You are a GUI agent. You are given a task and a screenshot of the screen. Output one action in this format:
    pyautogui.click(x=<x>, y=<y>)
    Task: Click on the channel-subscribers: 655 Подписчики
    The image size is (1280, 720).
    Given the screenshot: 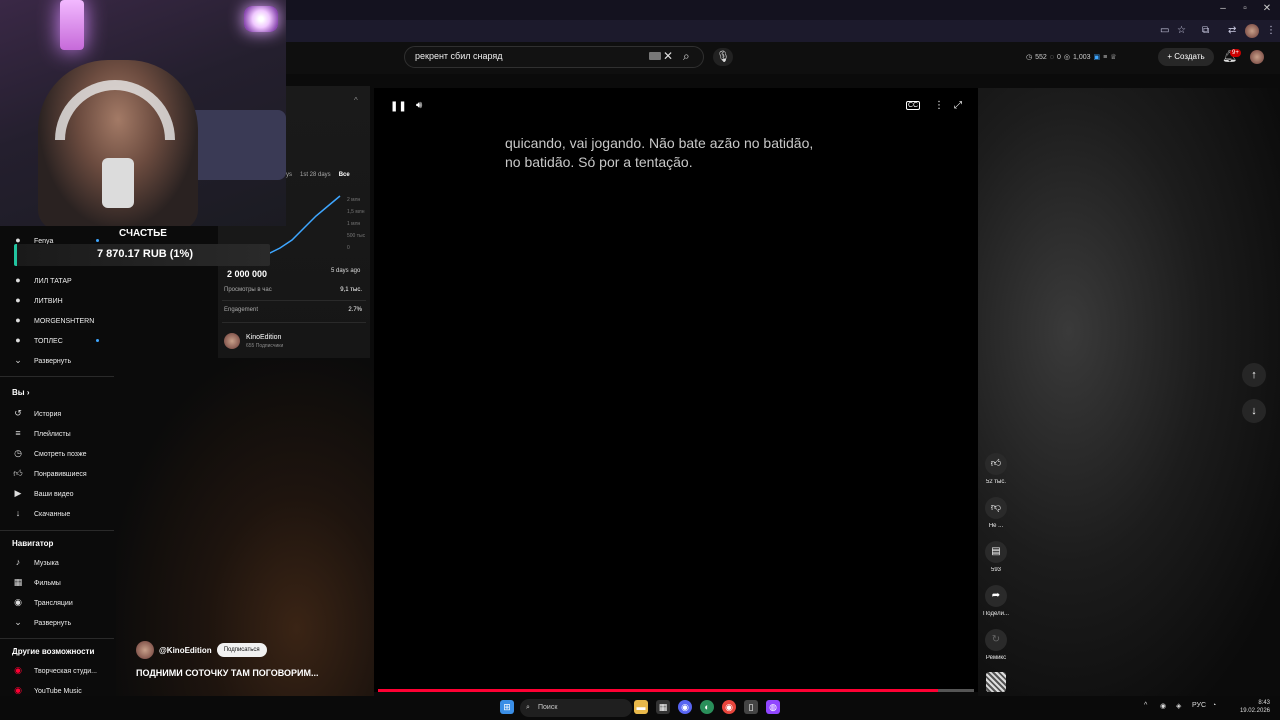 What is the action you would take?
    pyautogui.click(x=265, y=346)
    